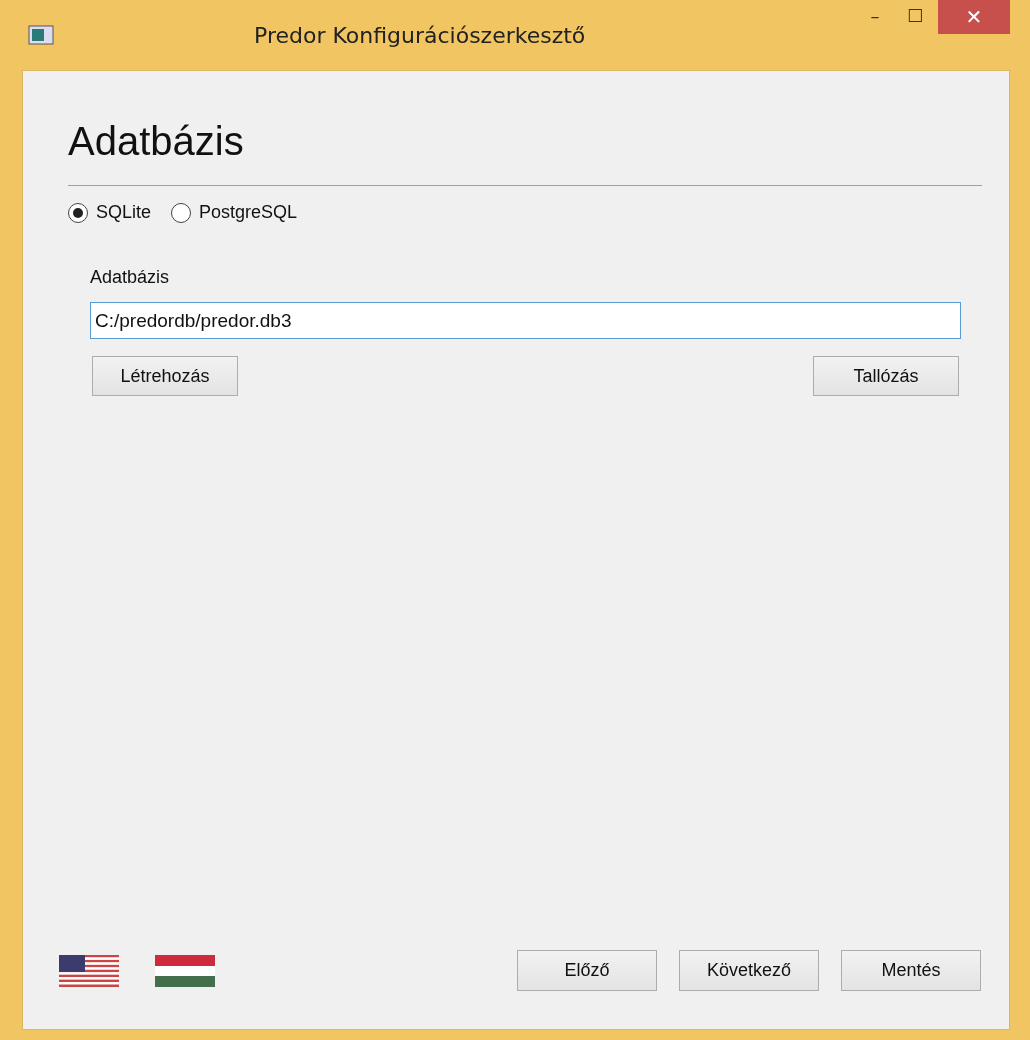 The width and height of the screenshot is (1030, 1040). What do you see at coordinates (165, 376) in the screenshot?
I see `create-button: Létrehozás` at bounding box center [165, 376].